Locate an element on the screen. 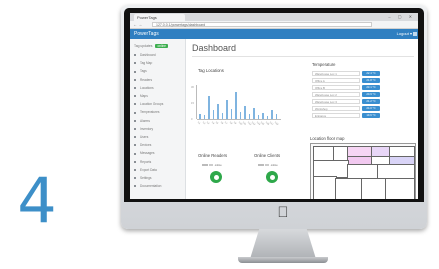 The image size is (439, 269). imac-stand is located at coordinates (283, 244).